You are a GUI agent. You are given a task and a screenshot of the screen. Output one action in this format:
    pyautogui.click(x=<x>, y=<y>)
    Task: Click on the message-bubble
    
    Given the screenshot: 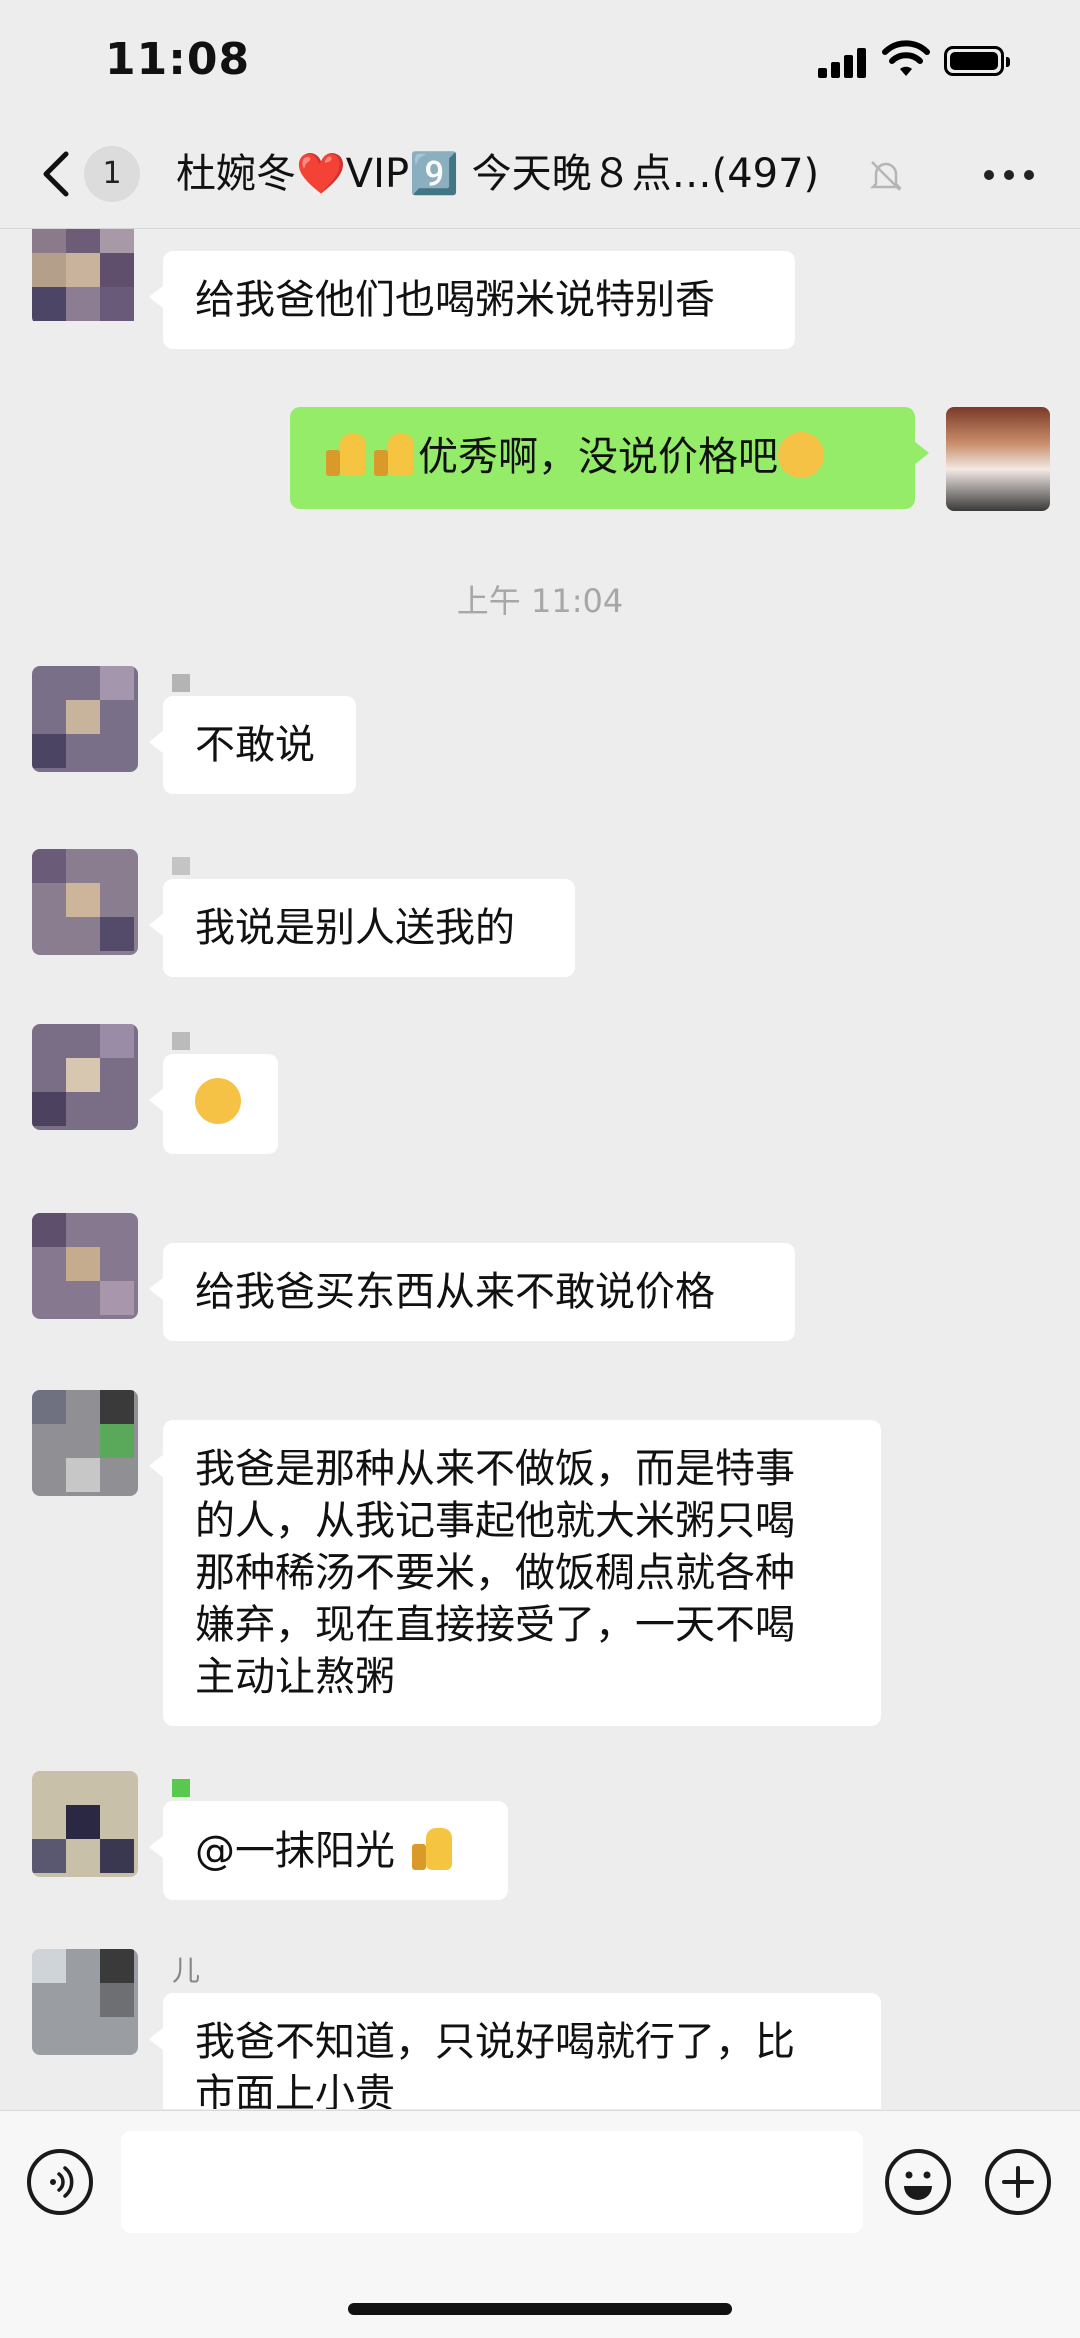 What is the action you would take?
    pyautogui.click(x=213, y=1104)
    